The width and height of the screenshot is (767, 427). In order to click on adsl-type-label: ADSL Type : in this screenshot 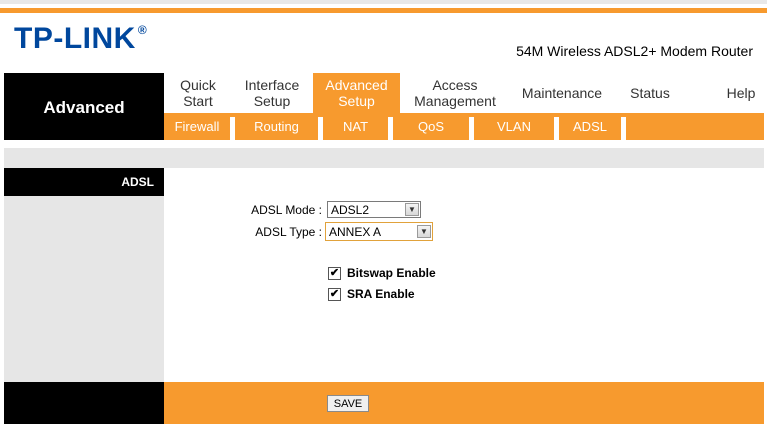, I will do `click(288, 232)`.